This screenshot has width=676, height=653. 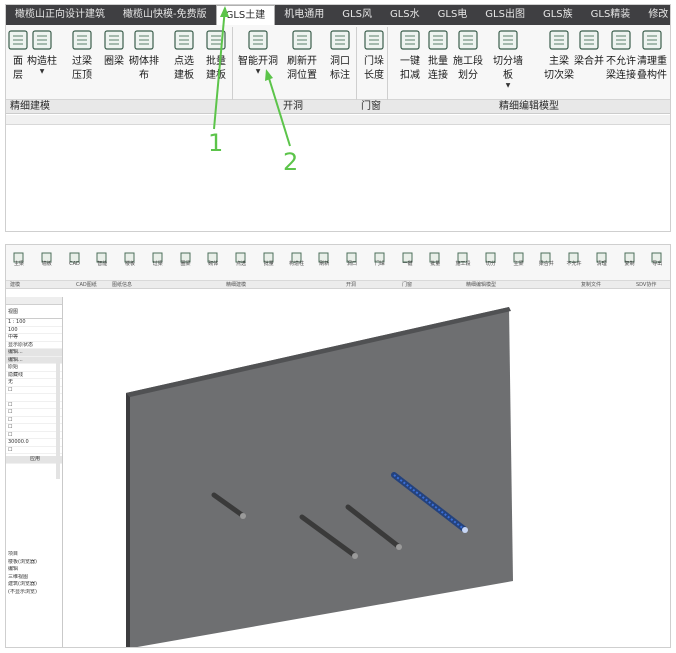 What do you see at coordinates (34, 578) in the screenshot?
I see `browser-item: 三维视图` at bounding box center [34, 578].